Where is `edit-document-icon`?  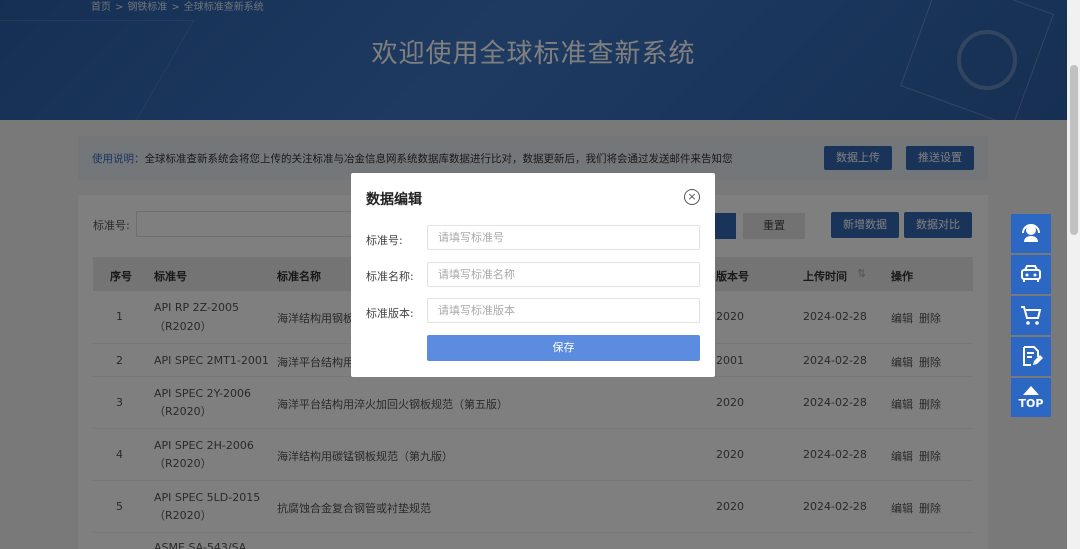
edit-document-icon is located at coordinates (1031, 356).